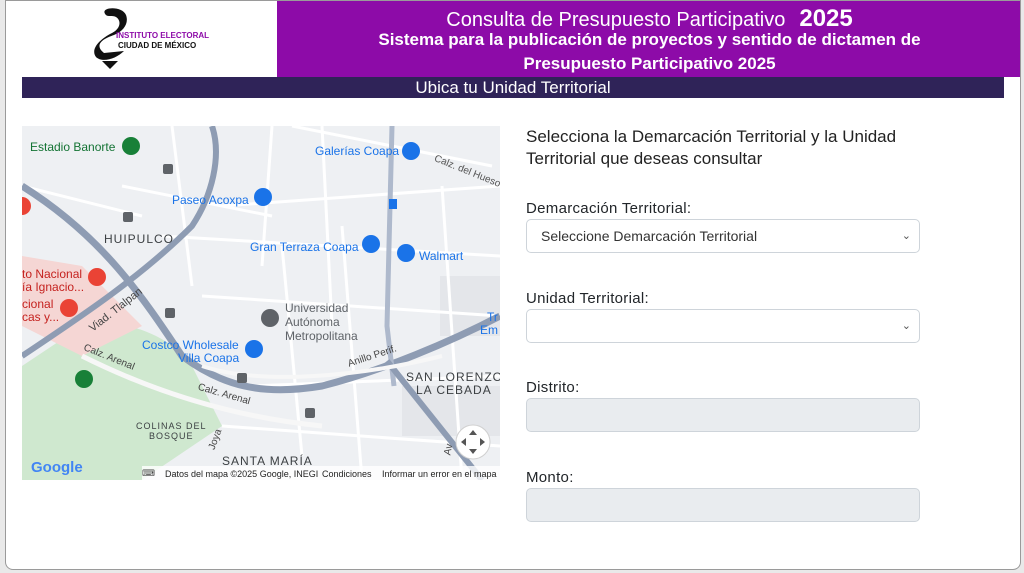 The width and height of the screenshot is (1024, 573). Describe the element at coordinates (347, 474) in the screenshot. I see `map-footer-terms: Condiciones` at that location.